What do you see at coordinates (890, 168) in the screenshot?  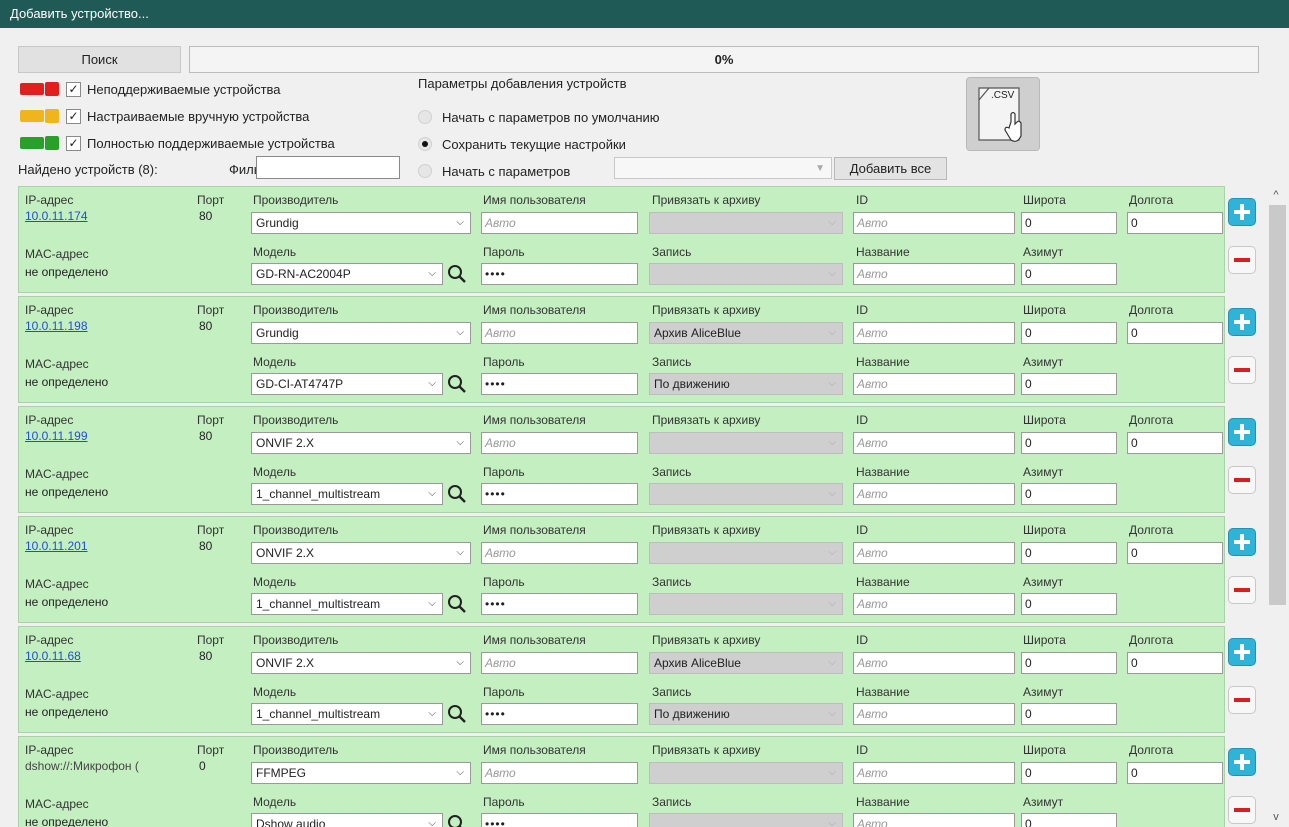 I see `add-all-button: Добавить все` at bounding box center [890, 168].